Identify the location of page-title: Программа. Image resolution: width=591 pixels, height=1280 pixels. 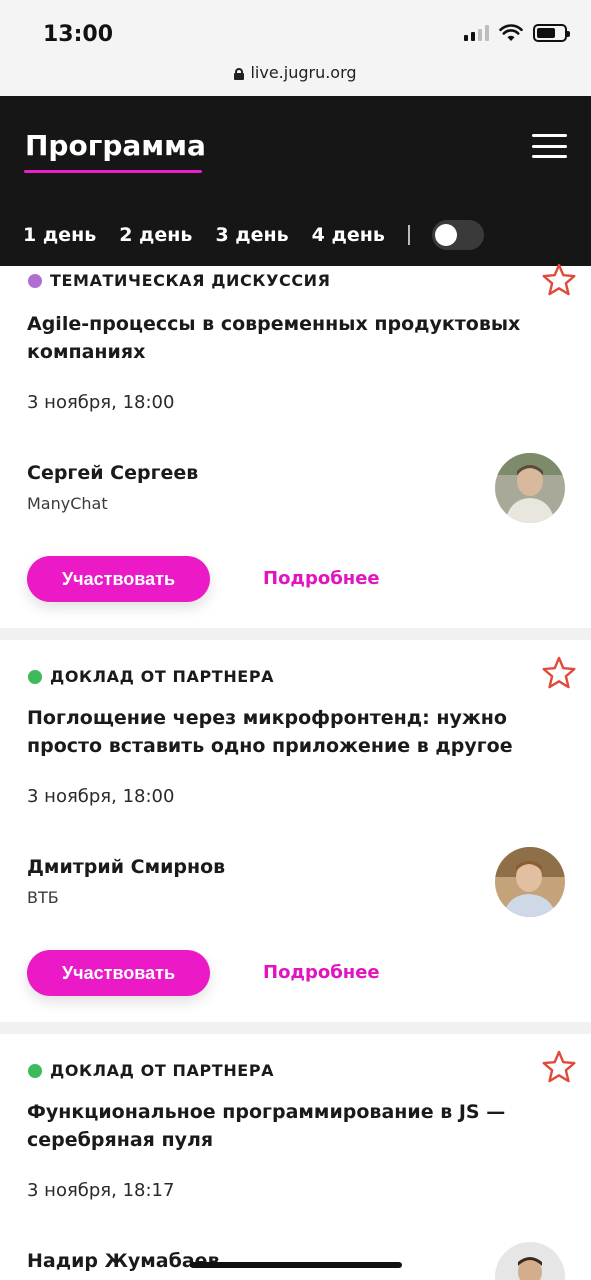
(115, 145).